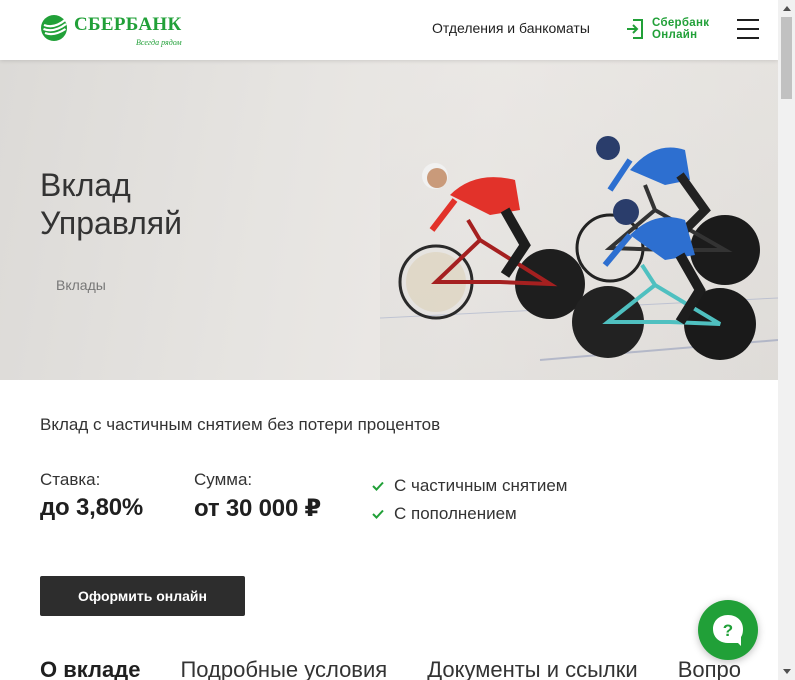  Describe the element at coordinates (142, 596) in the screenshot. I see `apply-online-button: Оформить онлайн` at that location.